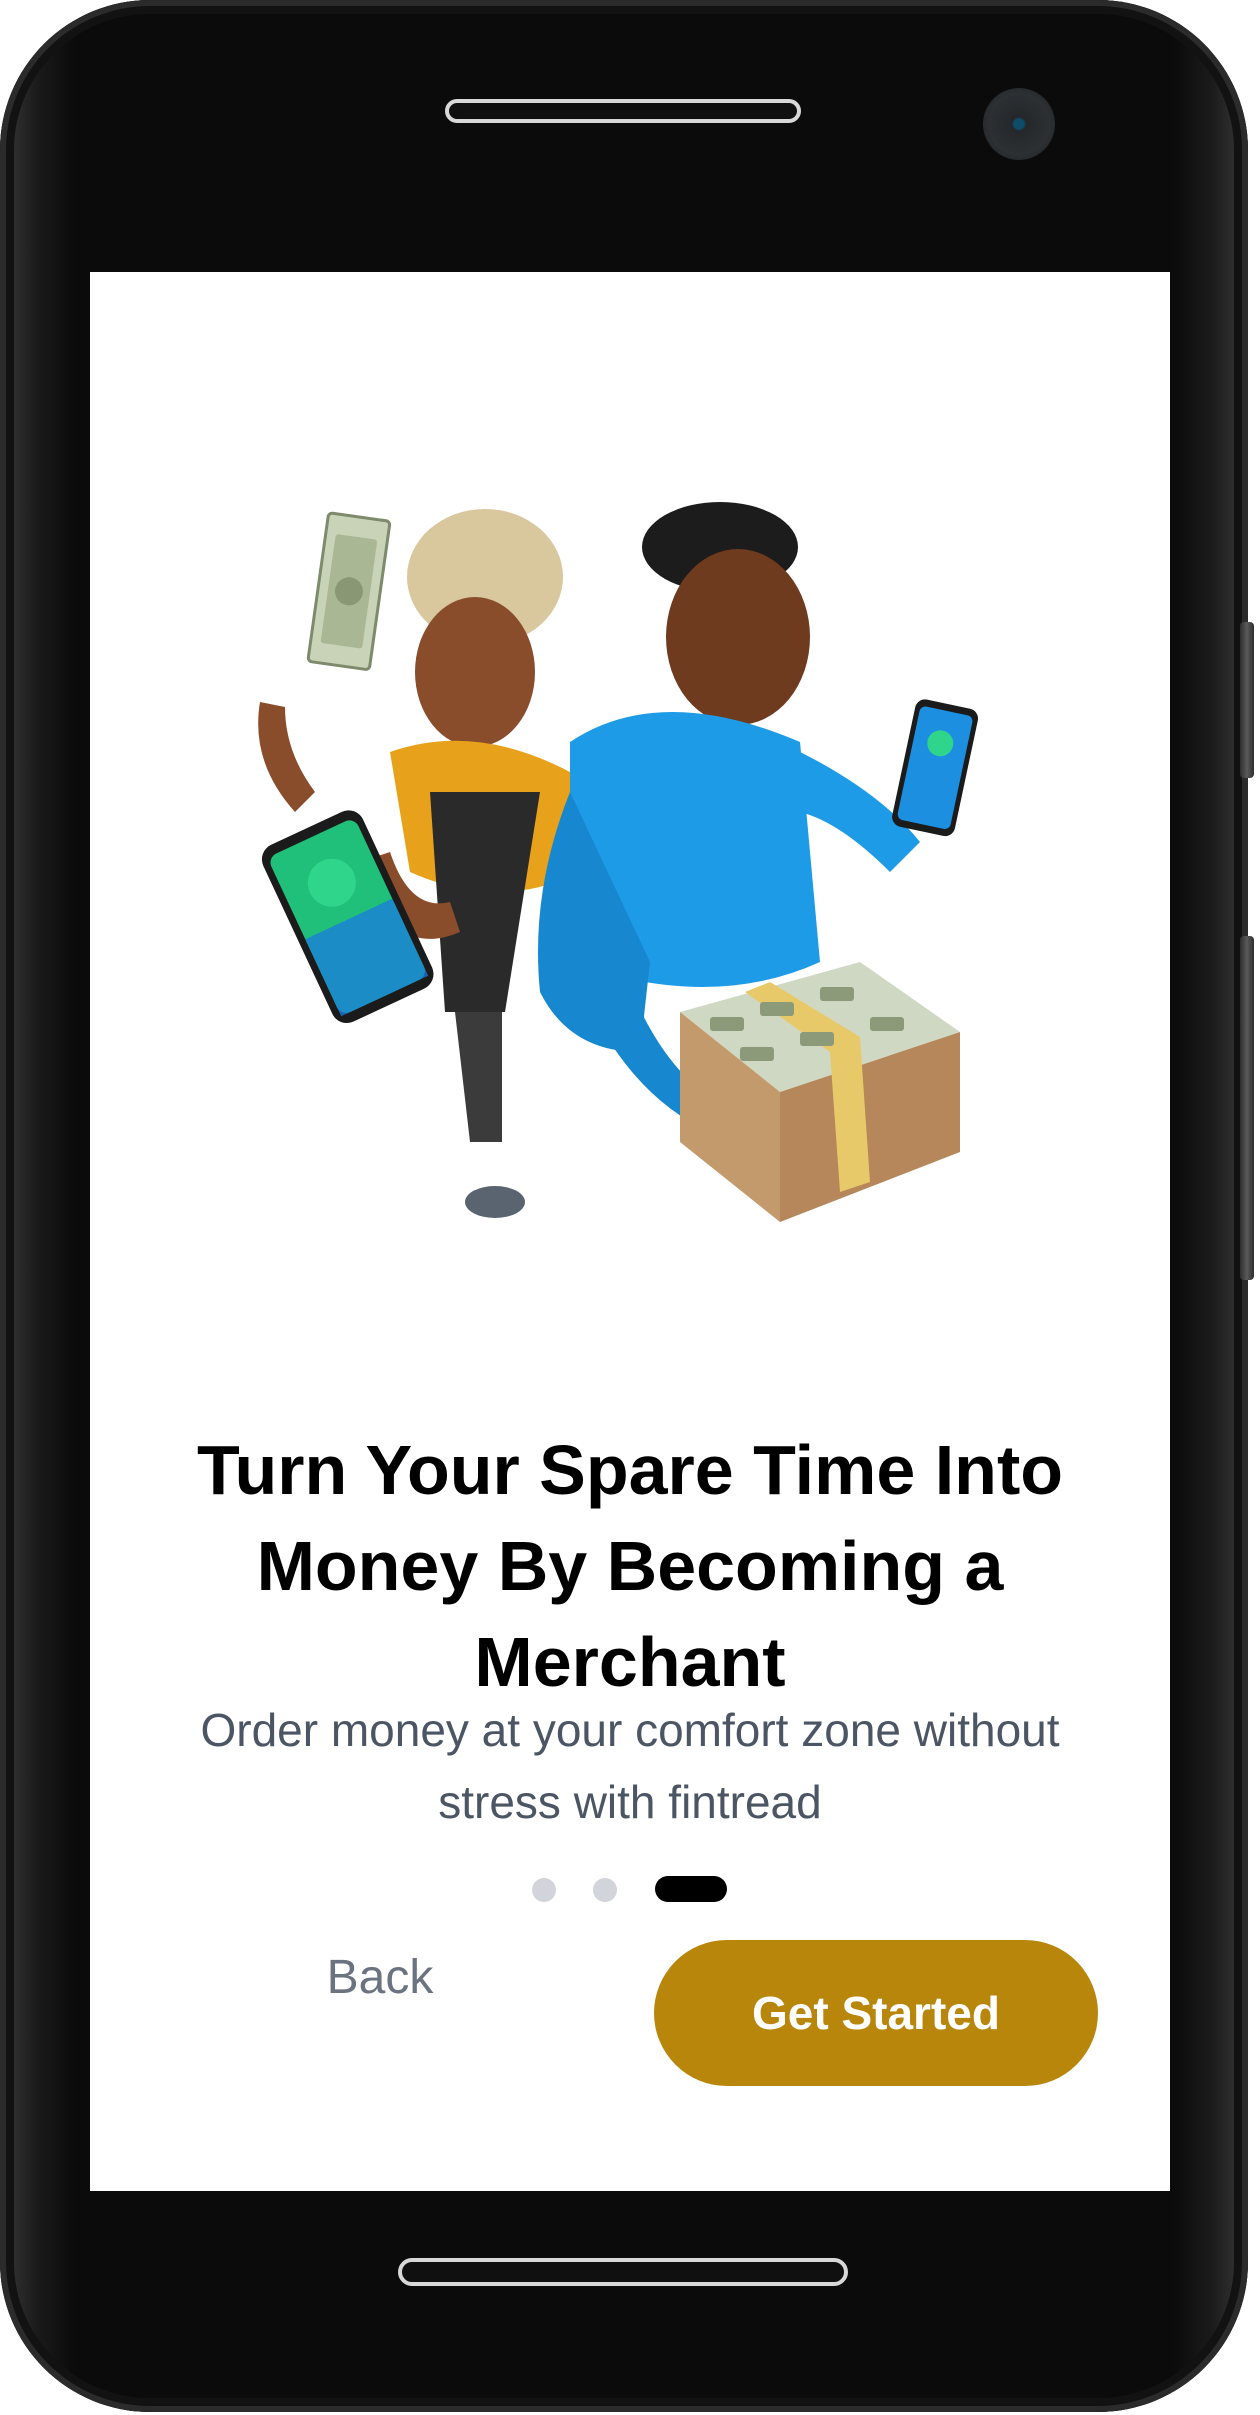  Describe the element at coordinates (349, 591) in the screenshot. I see `banknote-icon` at that location.